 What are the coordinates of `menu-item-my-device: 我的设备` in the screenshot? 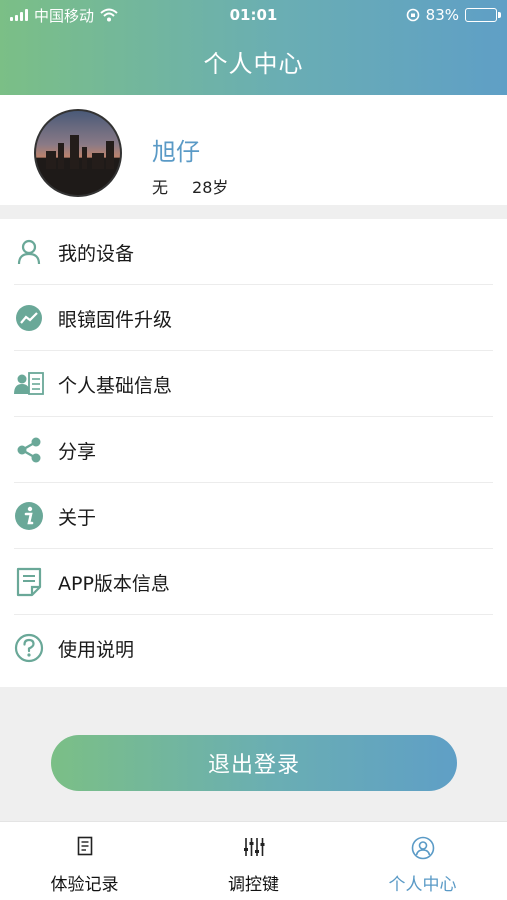 It's located at (253, 252).